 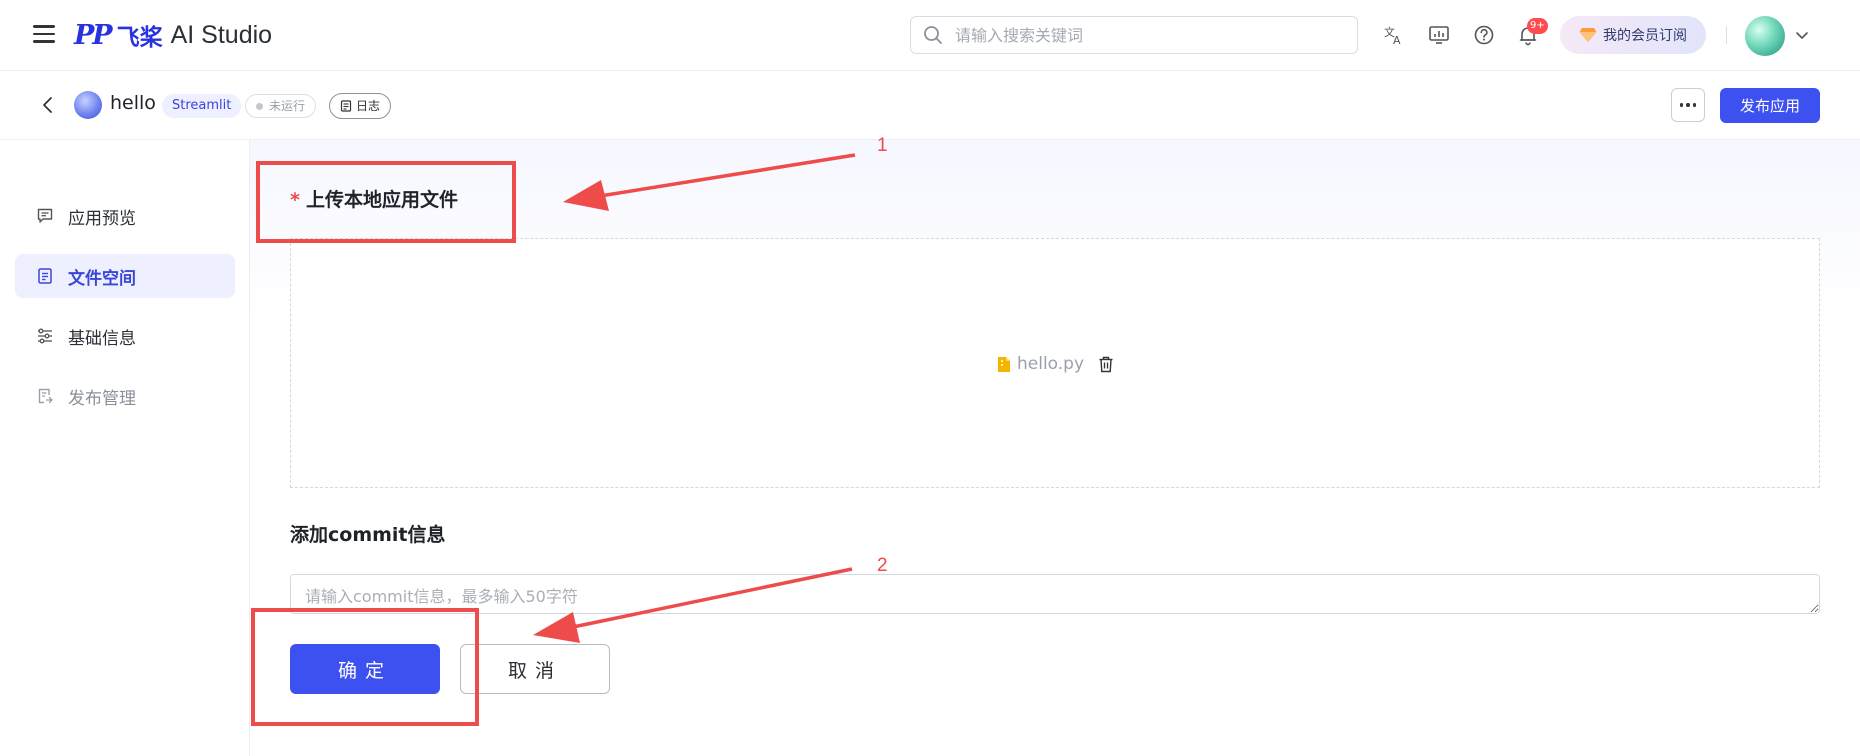 I want to click on header-divider, so click(x=1726, y=35).